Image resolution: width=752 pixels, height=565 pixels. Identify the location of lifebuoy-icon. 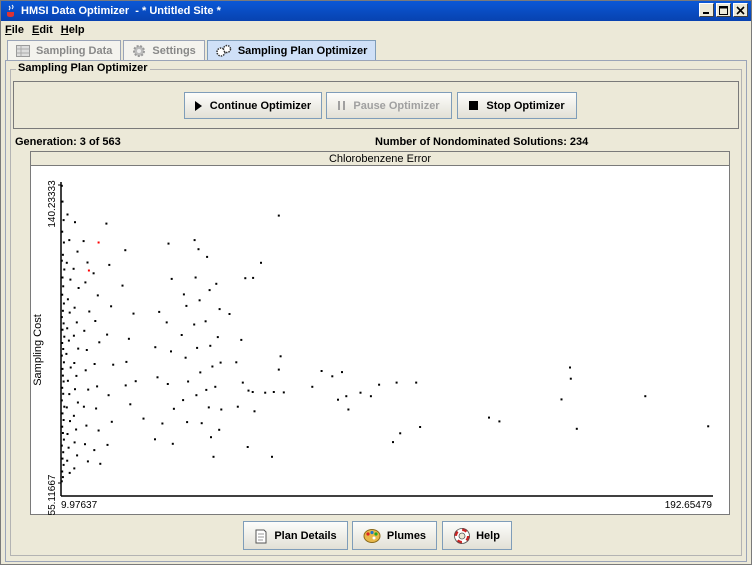
(462, 535).